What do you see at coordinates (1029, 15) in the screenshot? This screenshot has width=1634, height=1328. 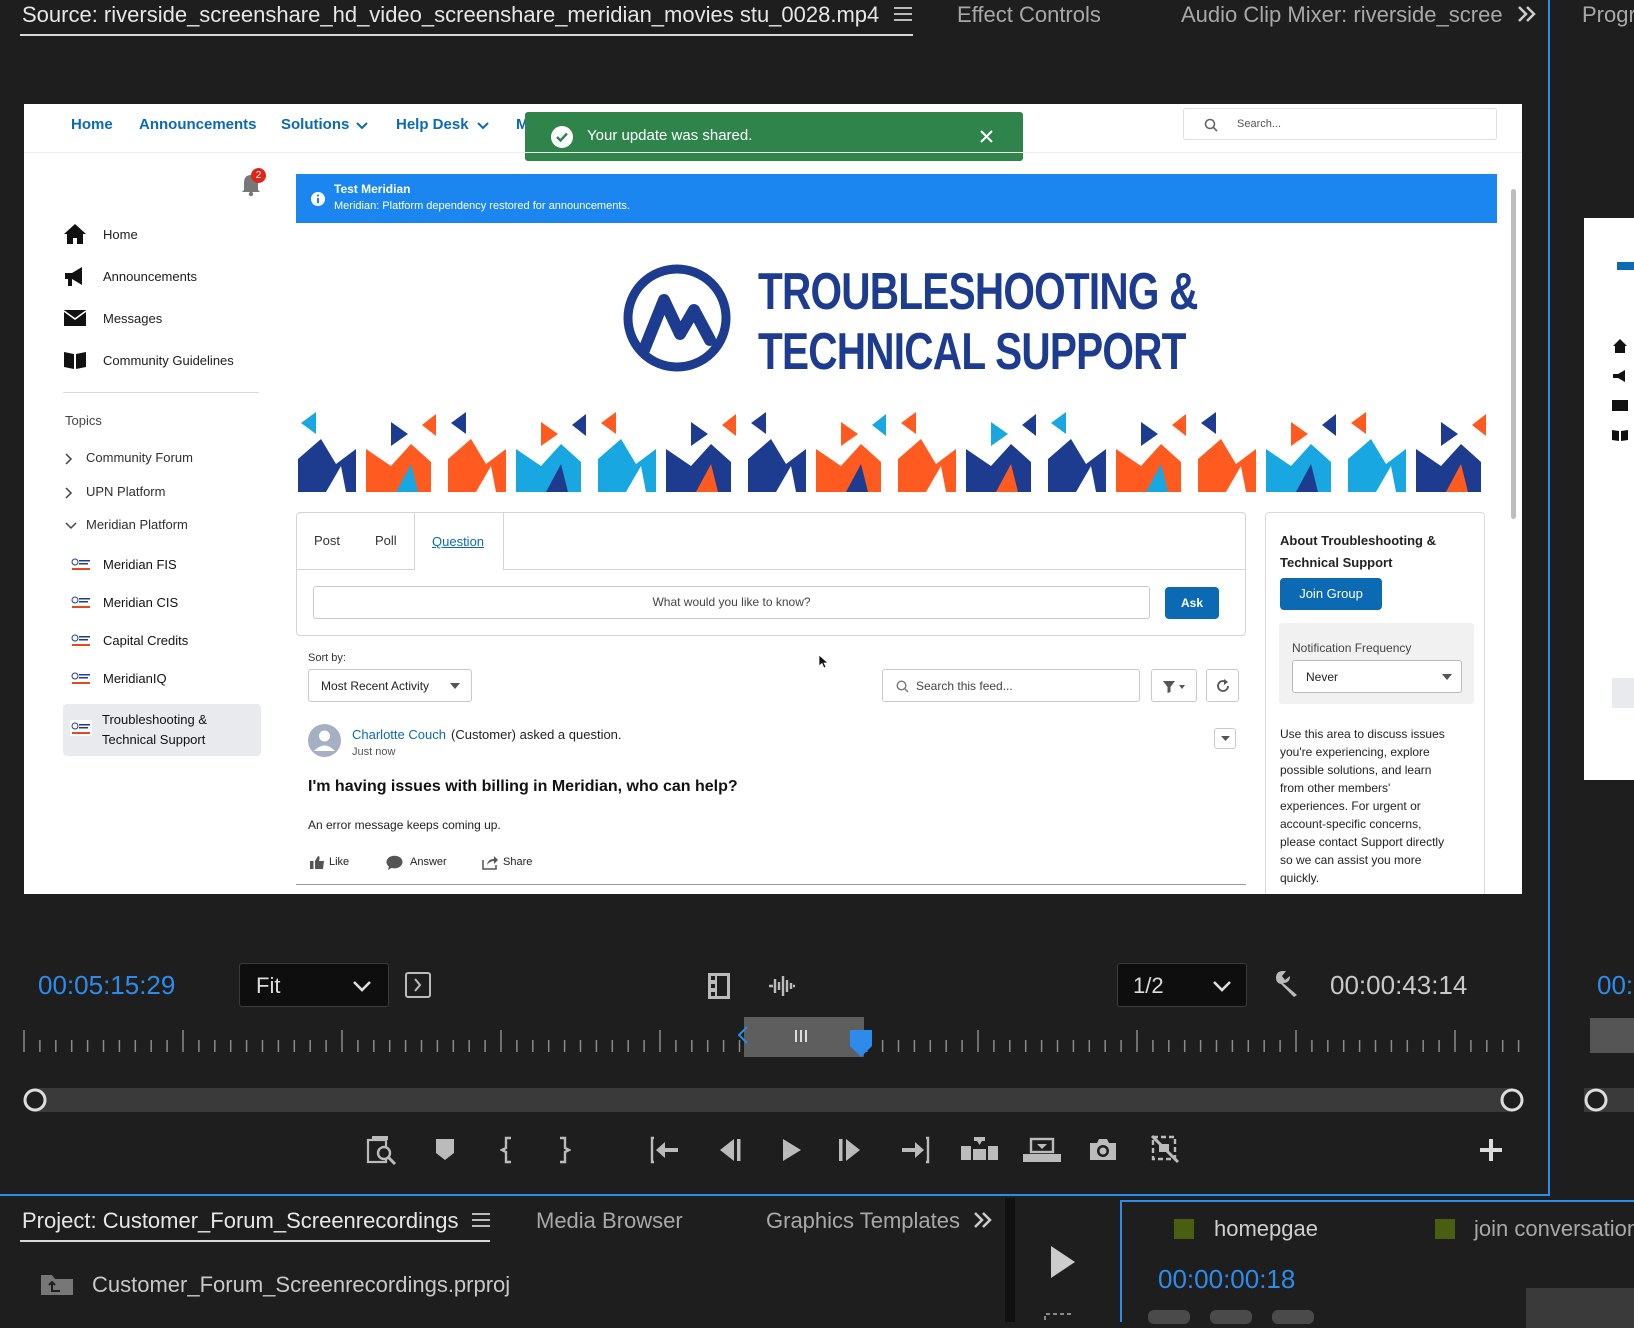 I see `tab-effect-controls: Effect Controls` at bounding box center [1029, 15].